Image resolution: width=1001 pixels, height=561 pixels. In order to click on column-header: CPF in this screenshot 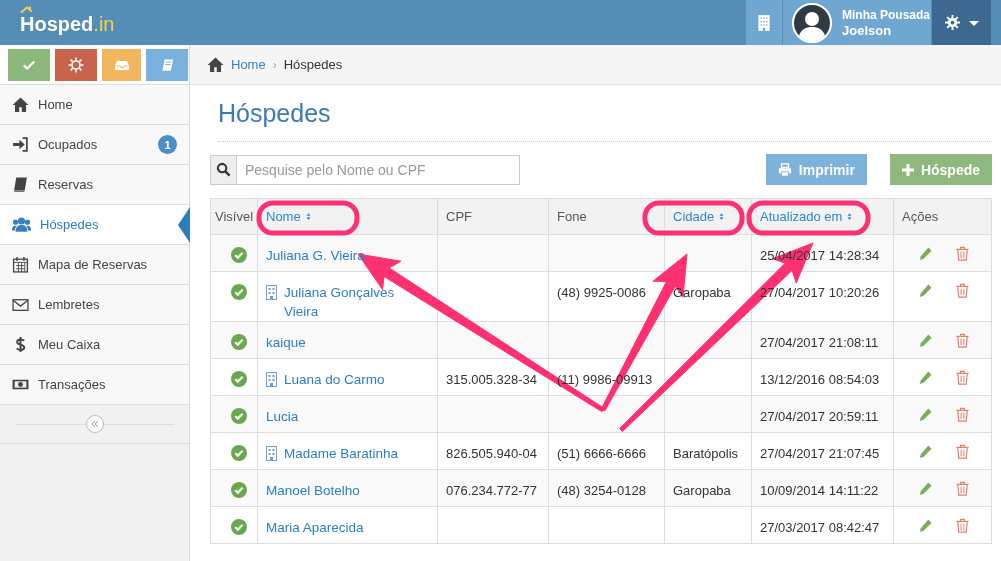, I will do `click(459, 216)`.